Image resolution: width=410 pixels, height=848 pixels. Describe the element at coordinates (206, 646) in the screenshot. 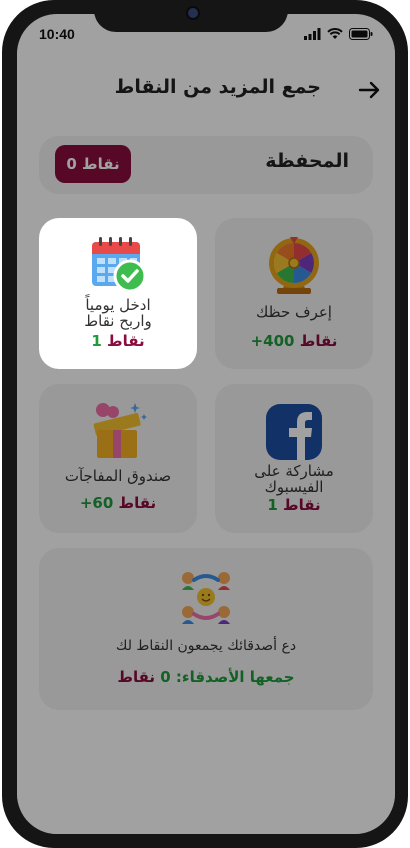

I see `invite-text: دع أصدقائك يجمعون النقاط لك` at that location.